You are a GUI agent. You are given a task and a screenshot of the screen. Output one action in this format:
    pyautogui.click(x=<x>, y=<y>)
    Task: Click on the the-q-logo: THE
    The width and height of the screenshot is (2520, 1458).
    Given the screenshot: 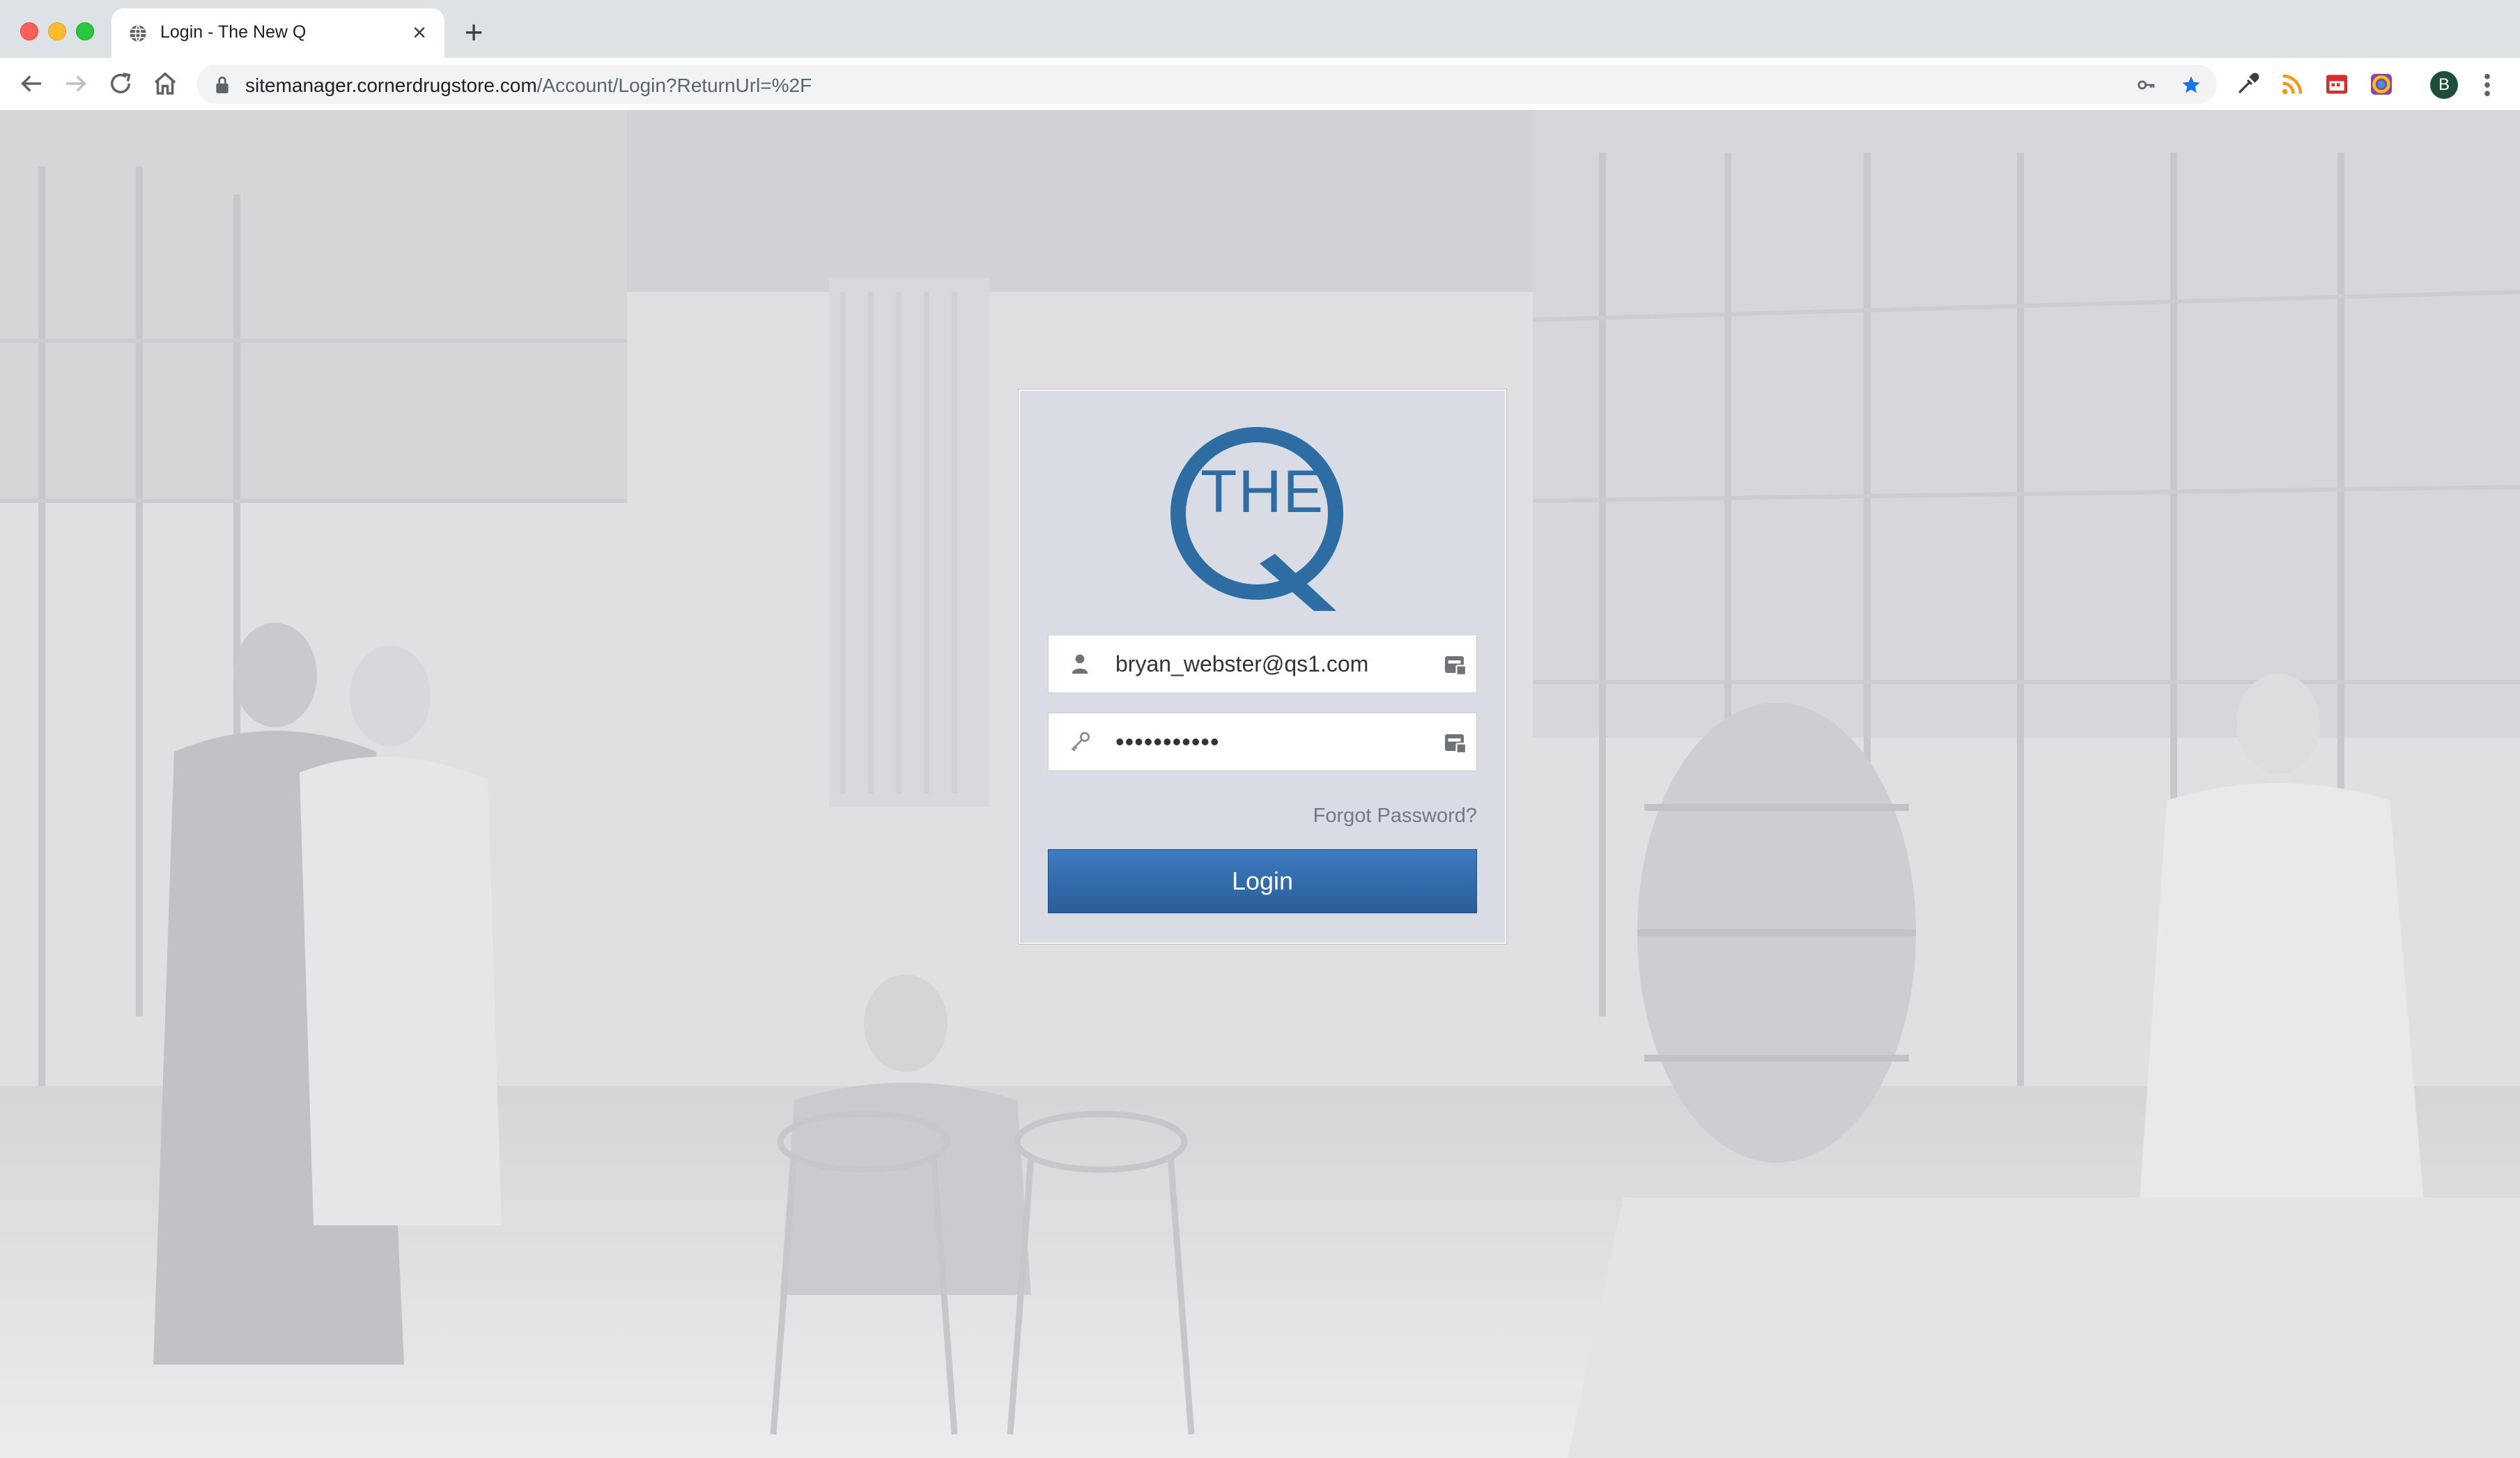 What is the action you would take?
    pyautogui.click(x=1262, y=519)
    